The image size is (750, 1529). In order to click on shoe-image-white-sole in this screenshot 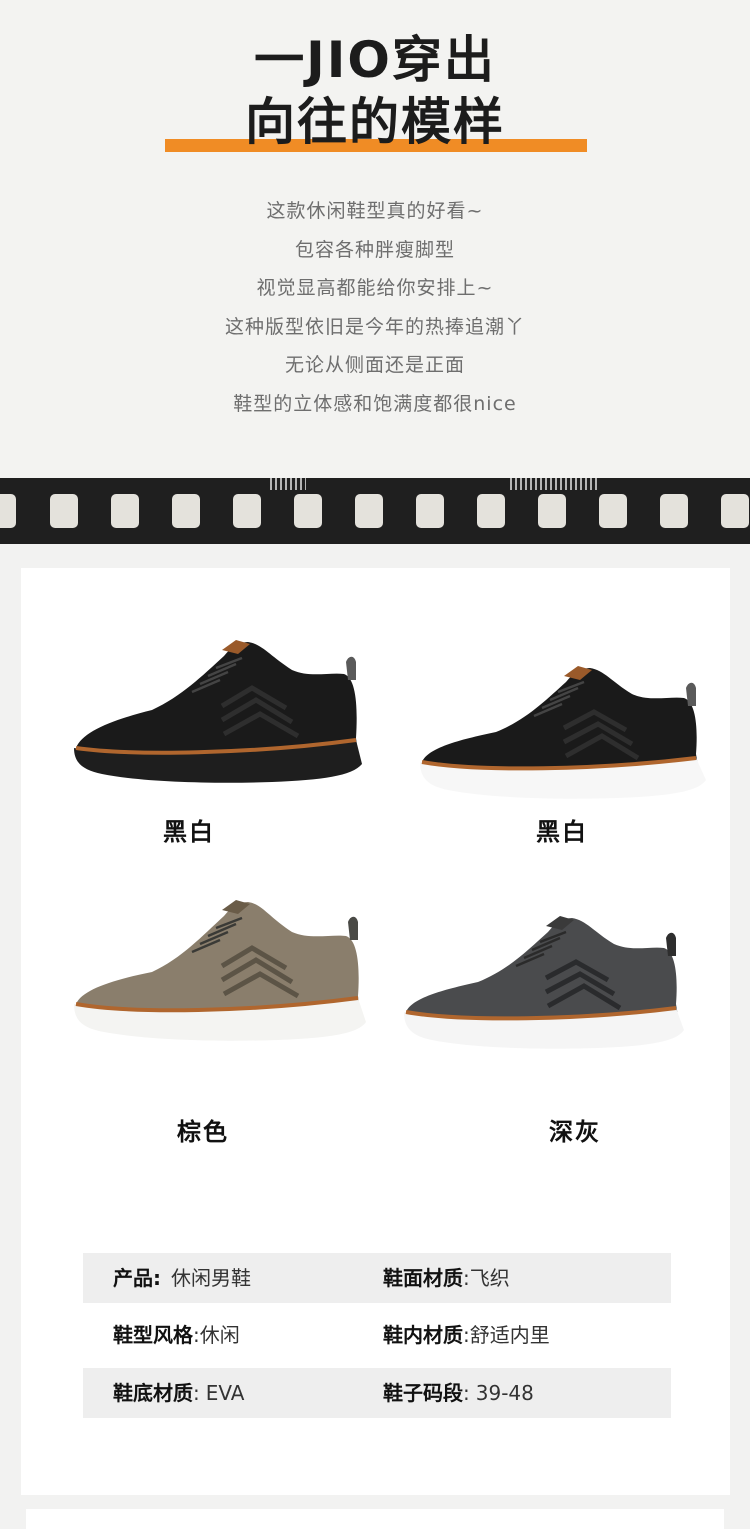, I will do `click(563, 732)`.